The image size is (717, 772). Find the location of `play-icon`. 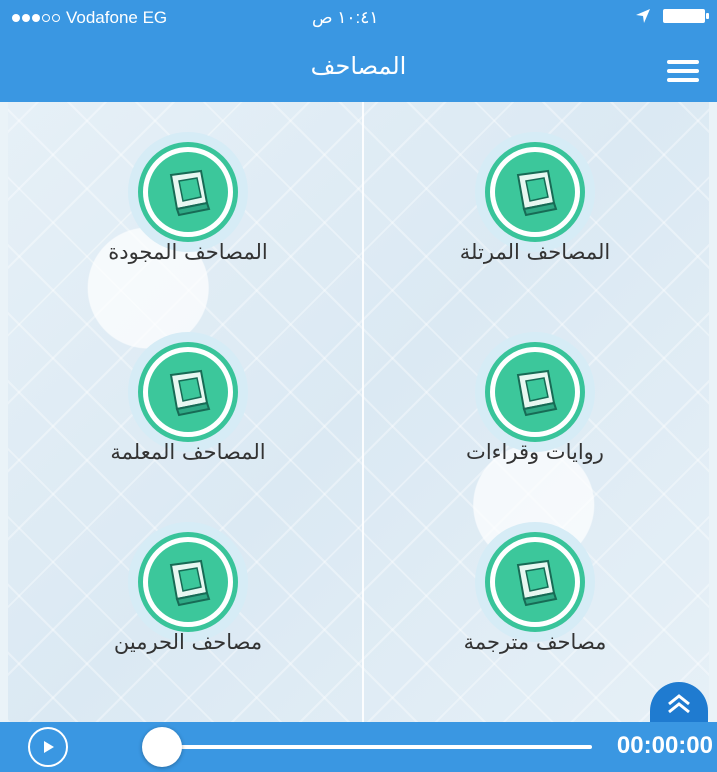

play-icon is located at coordinates (49, 747).